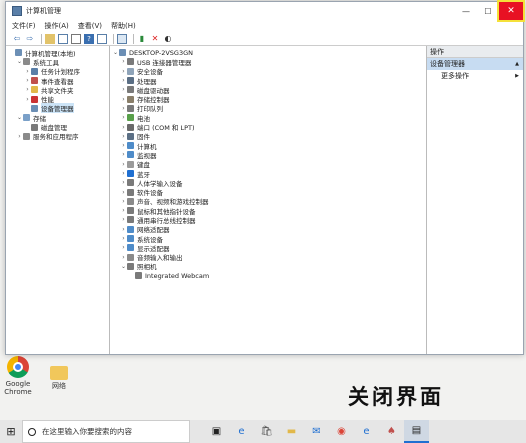 The height and width of the screenshot is (443, 526). Describe the element at coordinates (89, 38) in the screenshot. I see `help-icon: ?` at that location.